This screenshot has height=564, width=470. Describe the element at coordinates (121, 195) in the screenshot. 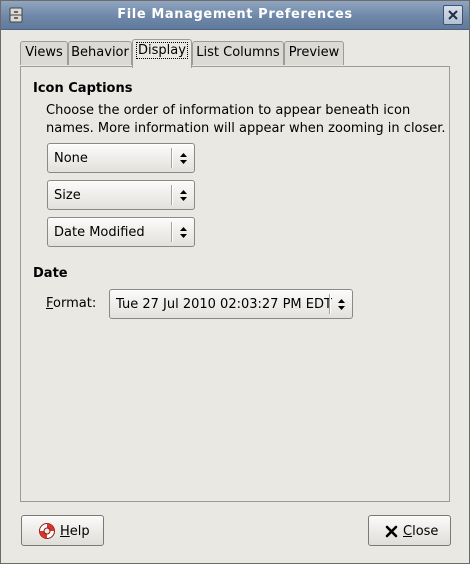

I see `caption-select-2: Size` at that location.